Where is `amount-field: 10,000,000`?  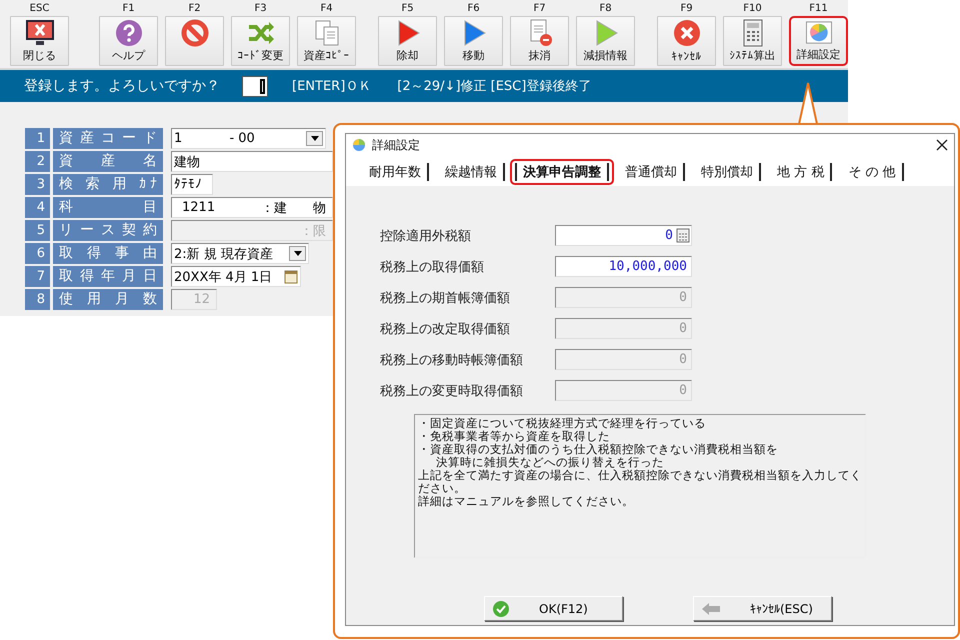 amount-field: 10,000,000 is located at coordinates (623, 266).